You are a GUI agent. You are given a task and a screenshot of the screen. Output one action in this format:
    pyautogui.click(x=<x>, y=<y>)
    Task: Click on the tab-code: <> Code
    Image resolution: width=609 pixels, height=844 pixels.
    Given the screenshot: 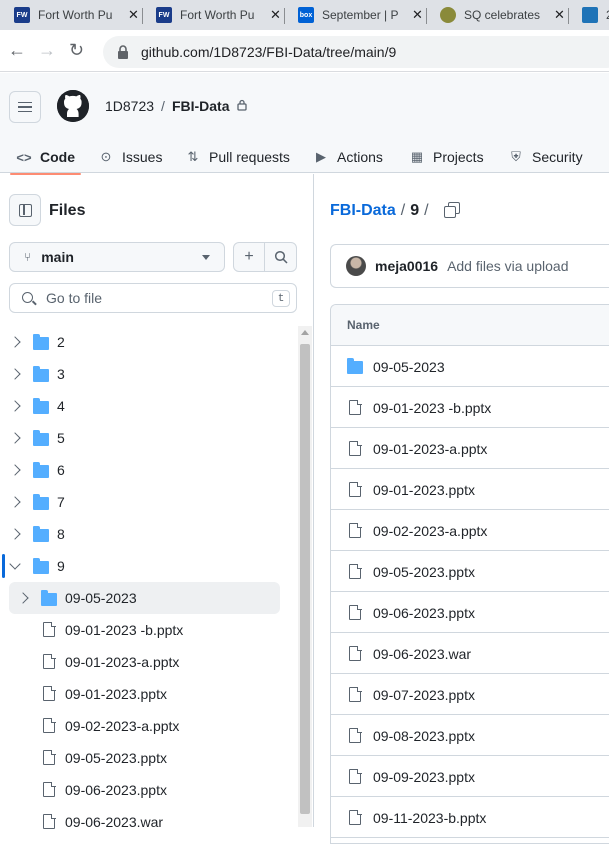 What is the action you would take?
    pyautogui.click(x=45, y=158)
    